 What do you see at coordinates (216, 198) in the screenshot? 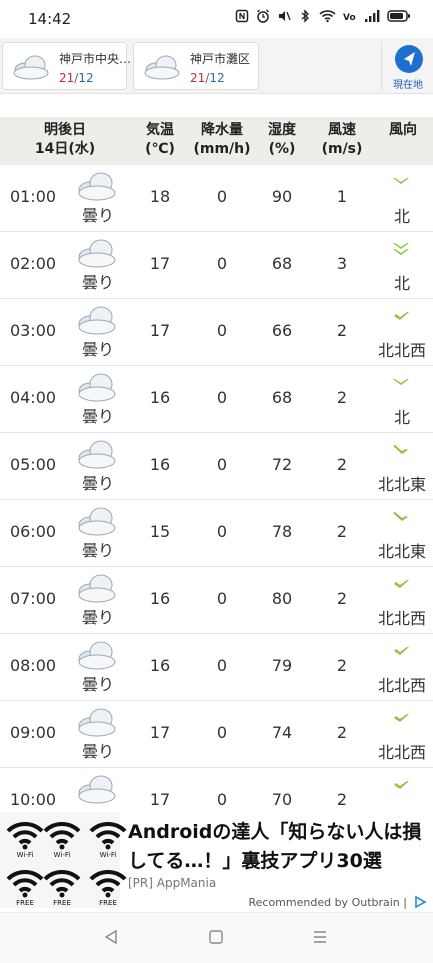
I see `forecast-row: 01:00 曇り 18 0 90 1 北` at bounding box center [216, 198].